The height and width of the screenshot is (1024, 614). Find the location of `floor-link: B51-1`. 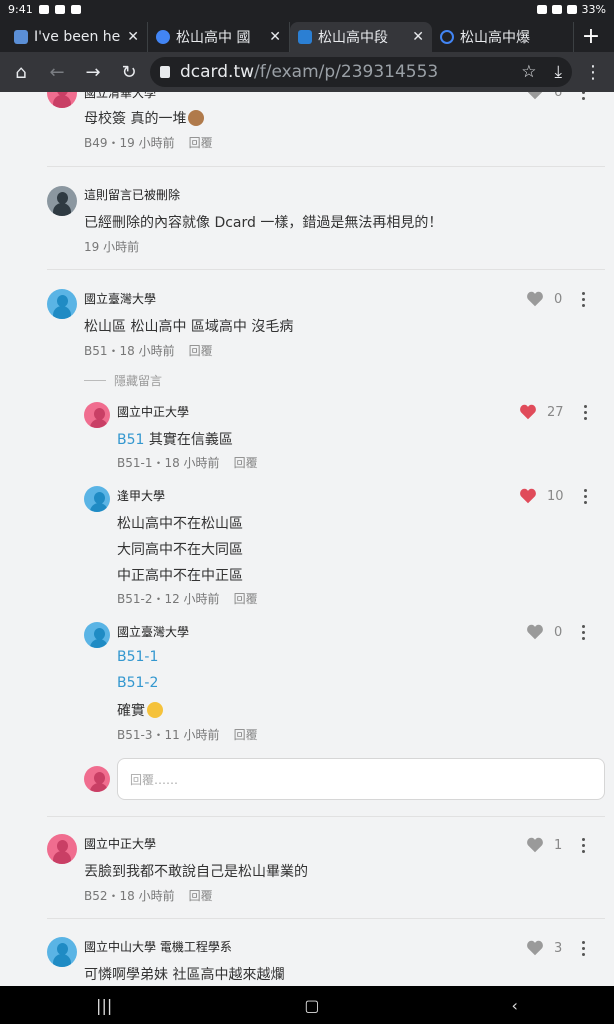

floor-link: B51-1 is located at coordinates (137, 657).